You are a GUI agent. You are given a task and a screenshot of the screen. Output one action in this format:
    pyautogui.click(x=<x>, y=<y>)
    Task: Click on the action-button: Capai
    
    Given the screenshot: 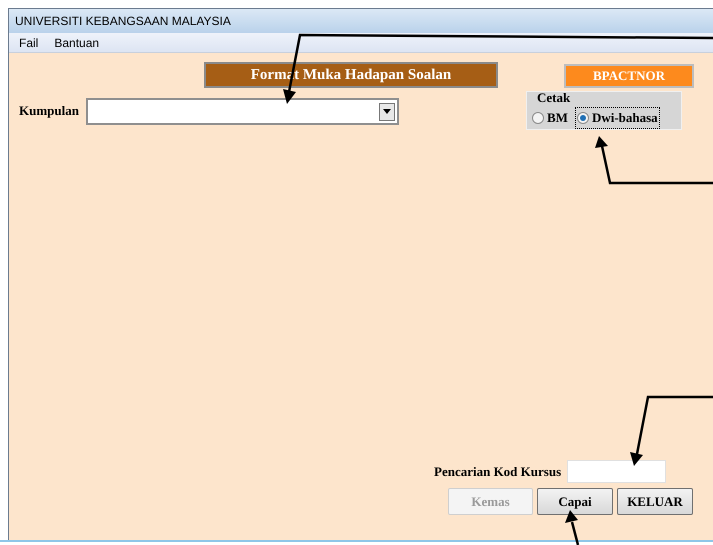 What is the action you would take?
    pyautogui.click(x=575, y=501)
    